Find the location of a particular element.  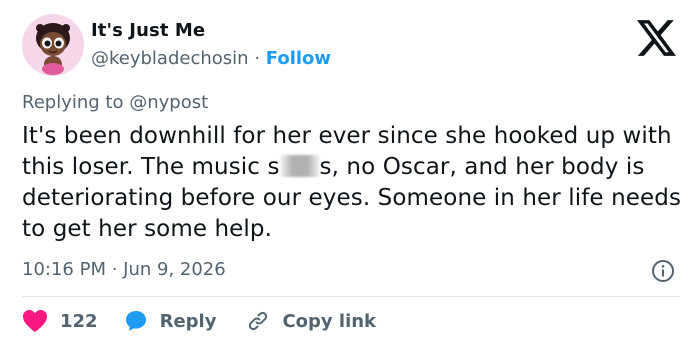

info-icon is located at coordinates (663, 271).